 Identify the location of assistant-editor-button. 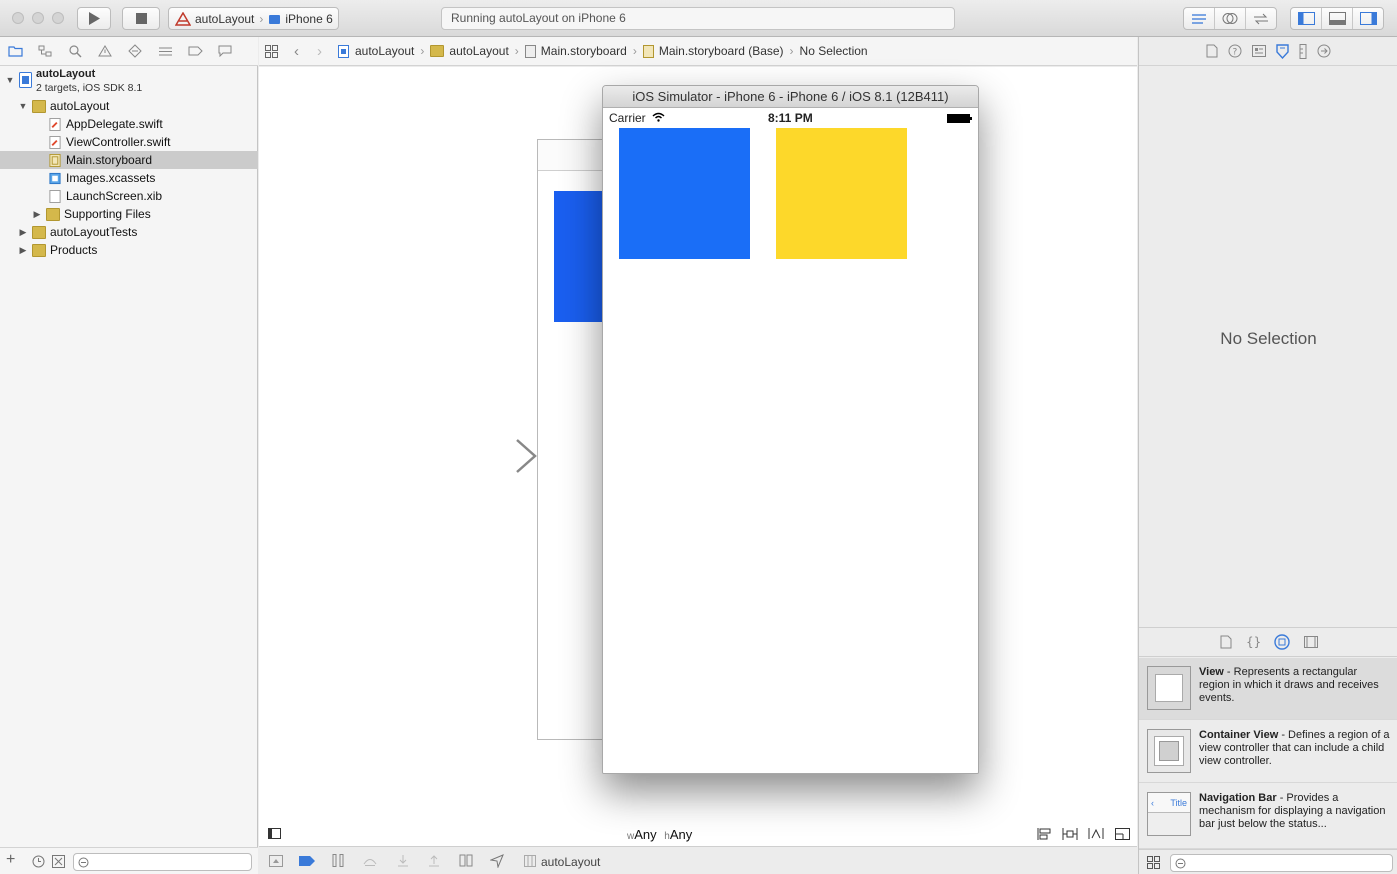
(1230, 18).